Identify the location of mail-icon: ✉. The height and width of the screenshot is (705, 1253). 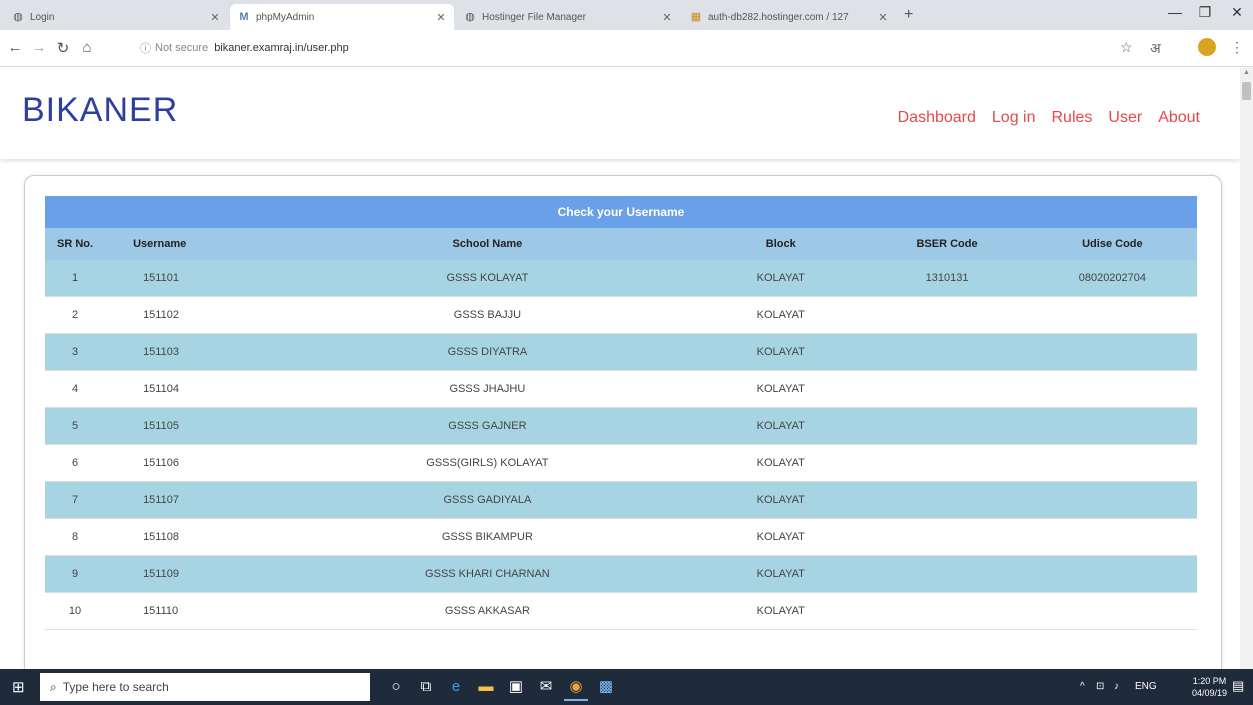
(546, 687).